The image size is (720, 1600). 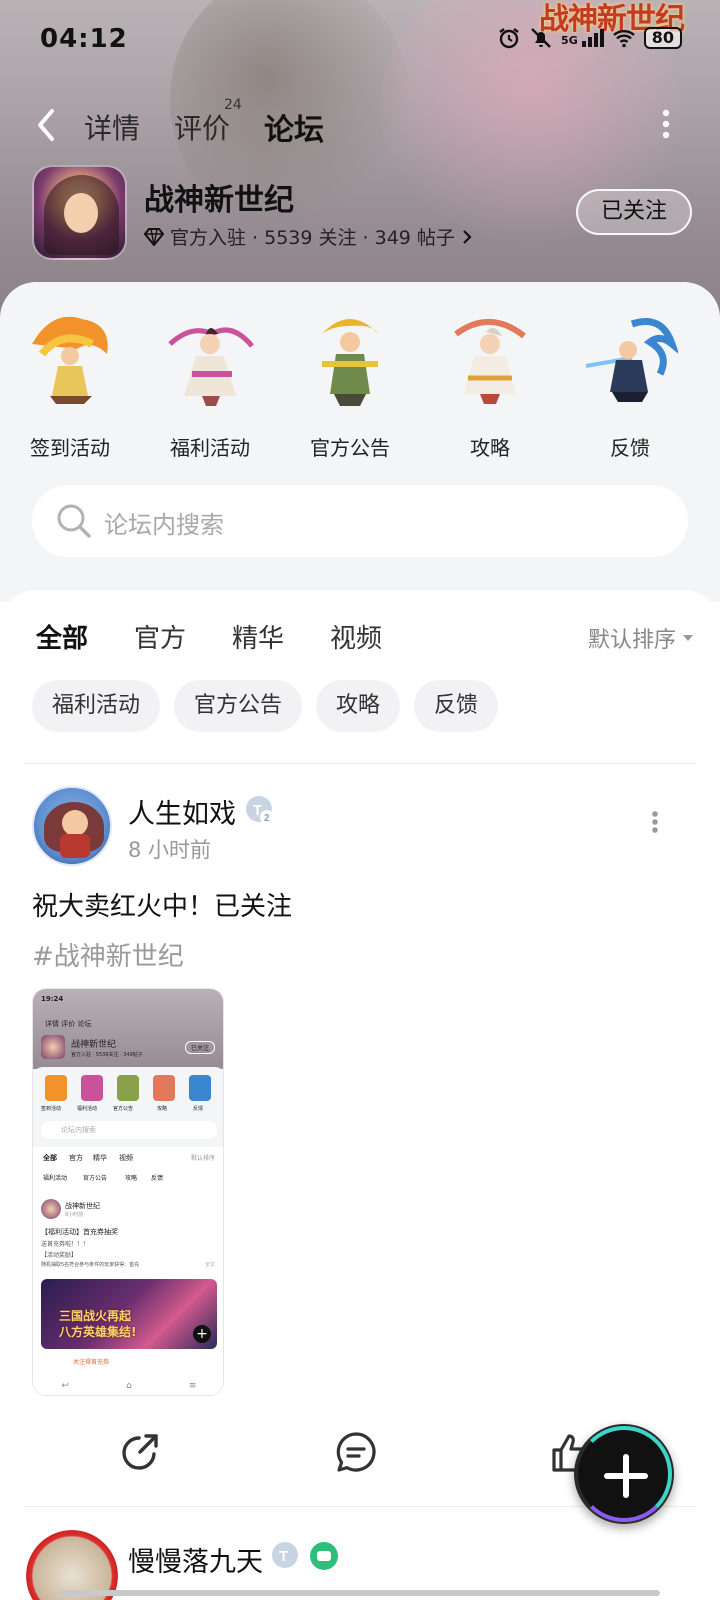 I want to click on announcement-hero-icon, so click(x=350, y=362).